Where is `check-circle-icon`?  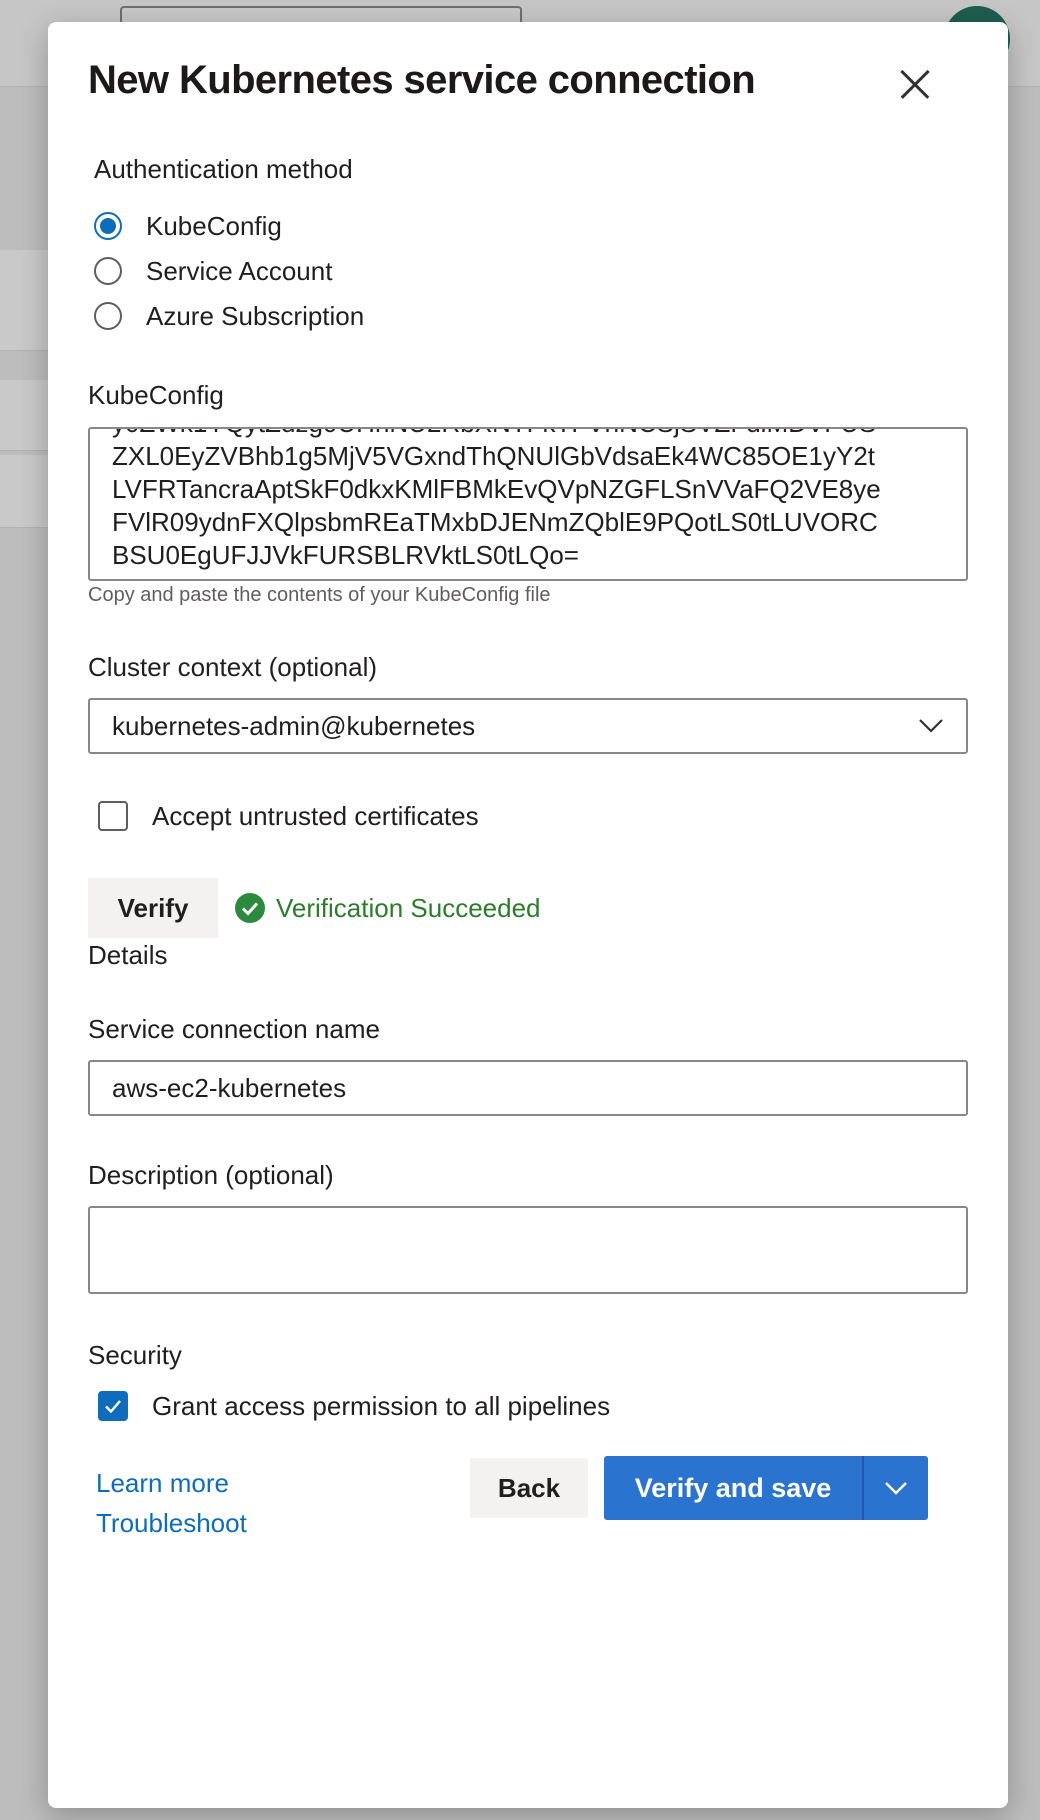
check-circle-icon is located at coordinates (250, 908).